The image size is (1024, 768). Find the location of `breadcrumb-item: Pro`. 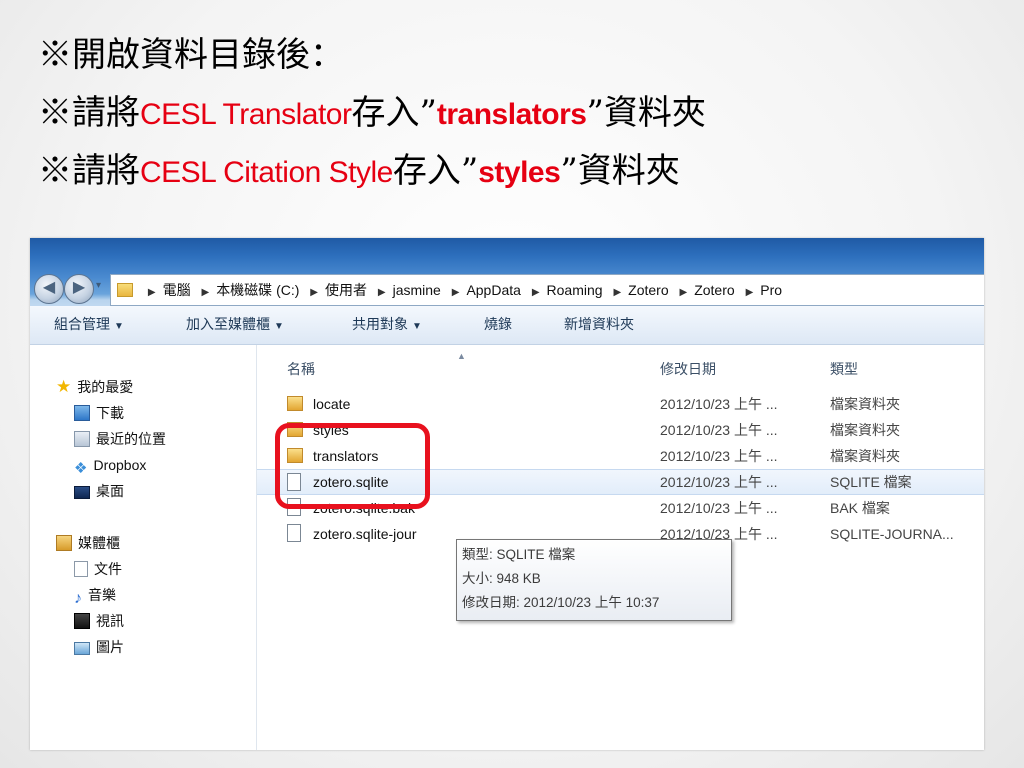

breadcrumb-item: Pro is located at coordinates (771, 290).